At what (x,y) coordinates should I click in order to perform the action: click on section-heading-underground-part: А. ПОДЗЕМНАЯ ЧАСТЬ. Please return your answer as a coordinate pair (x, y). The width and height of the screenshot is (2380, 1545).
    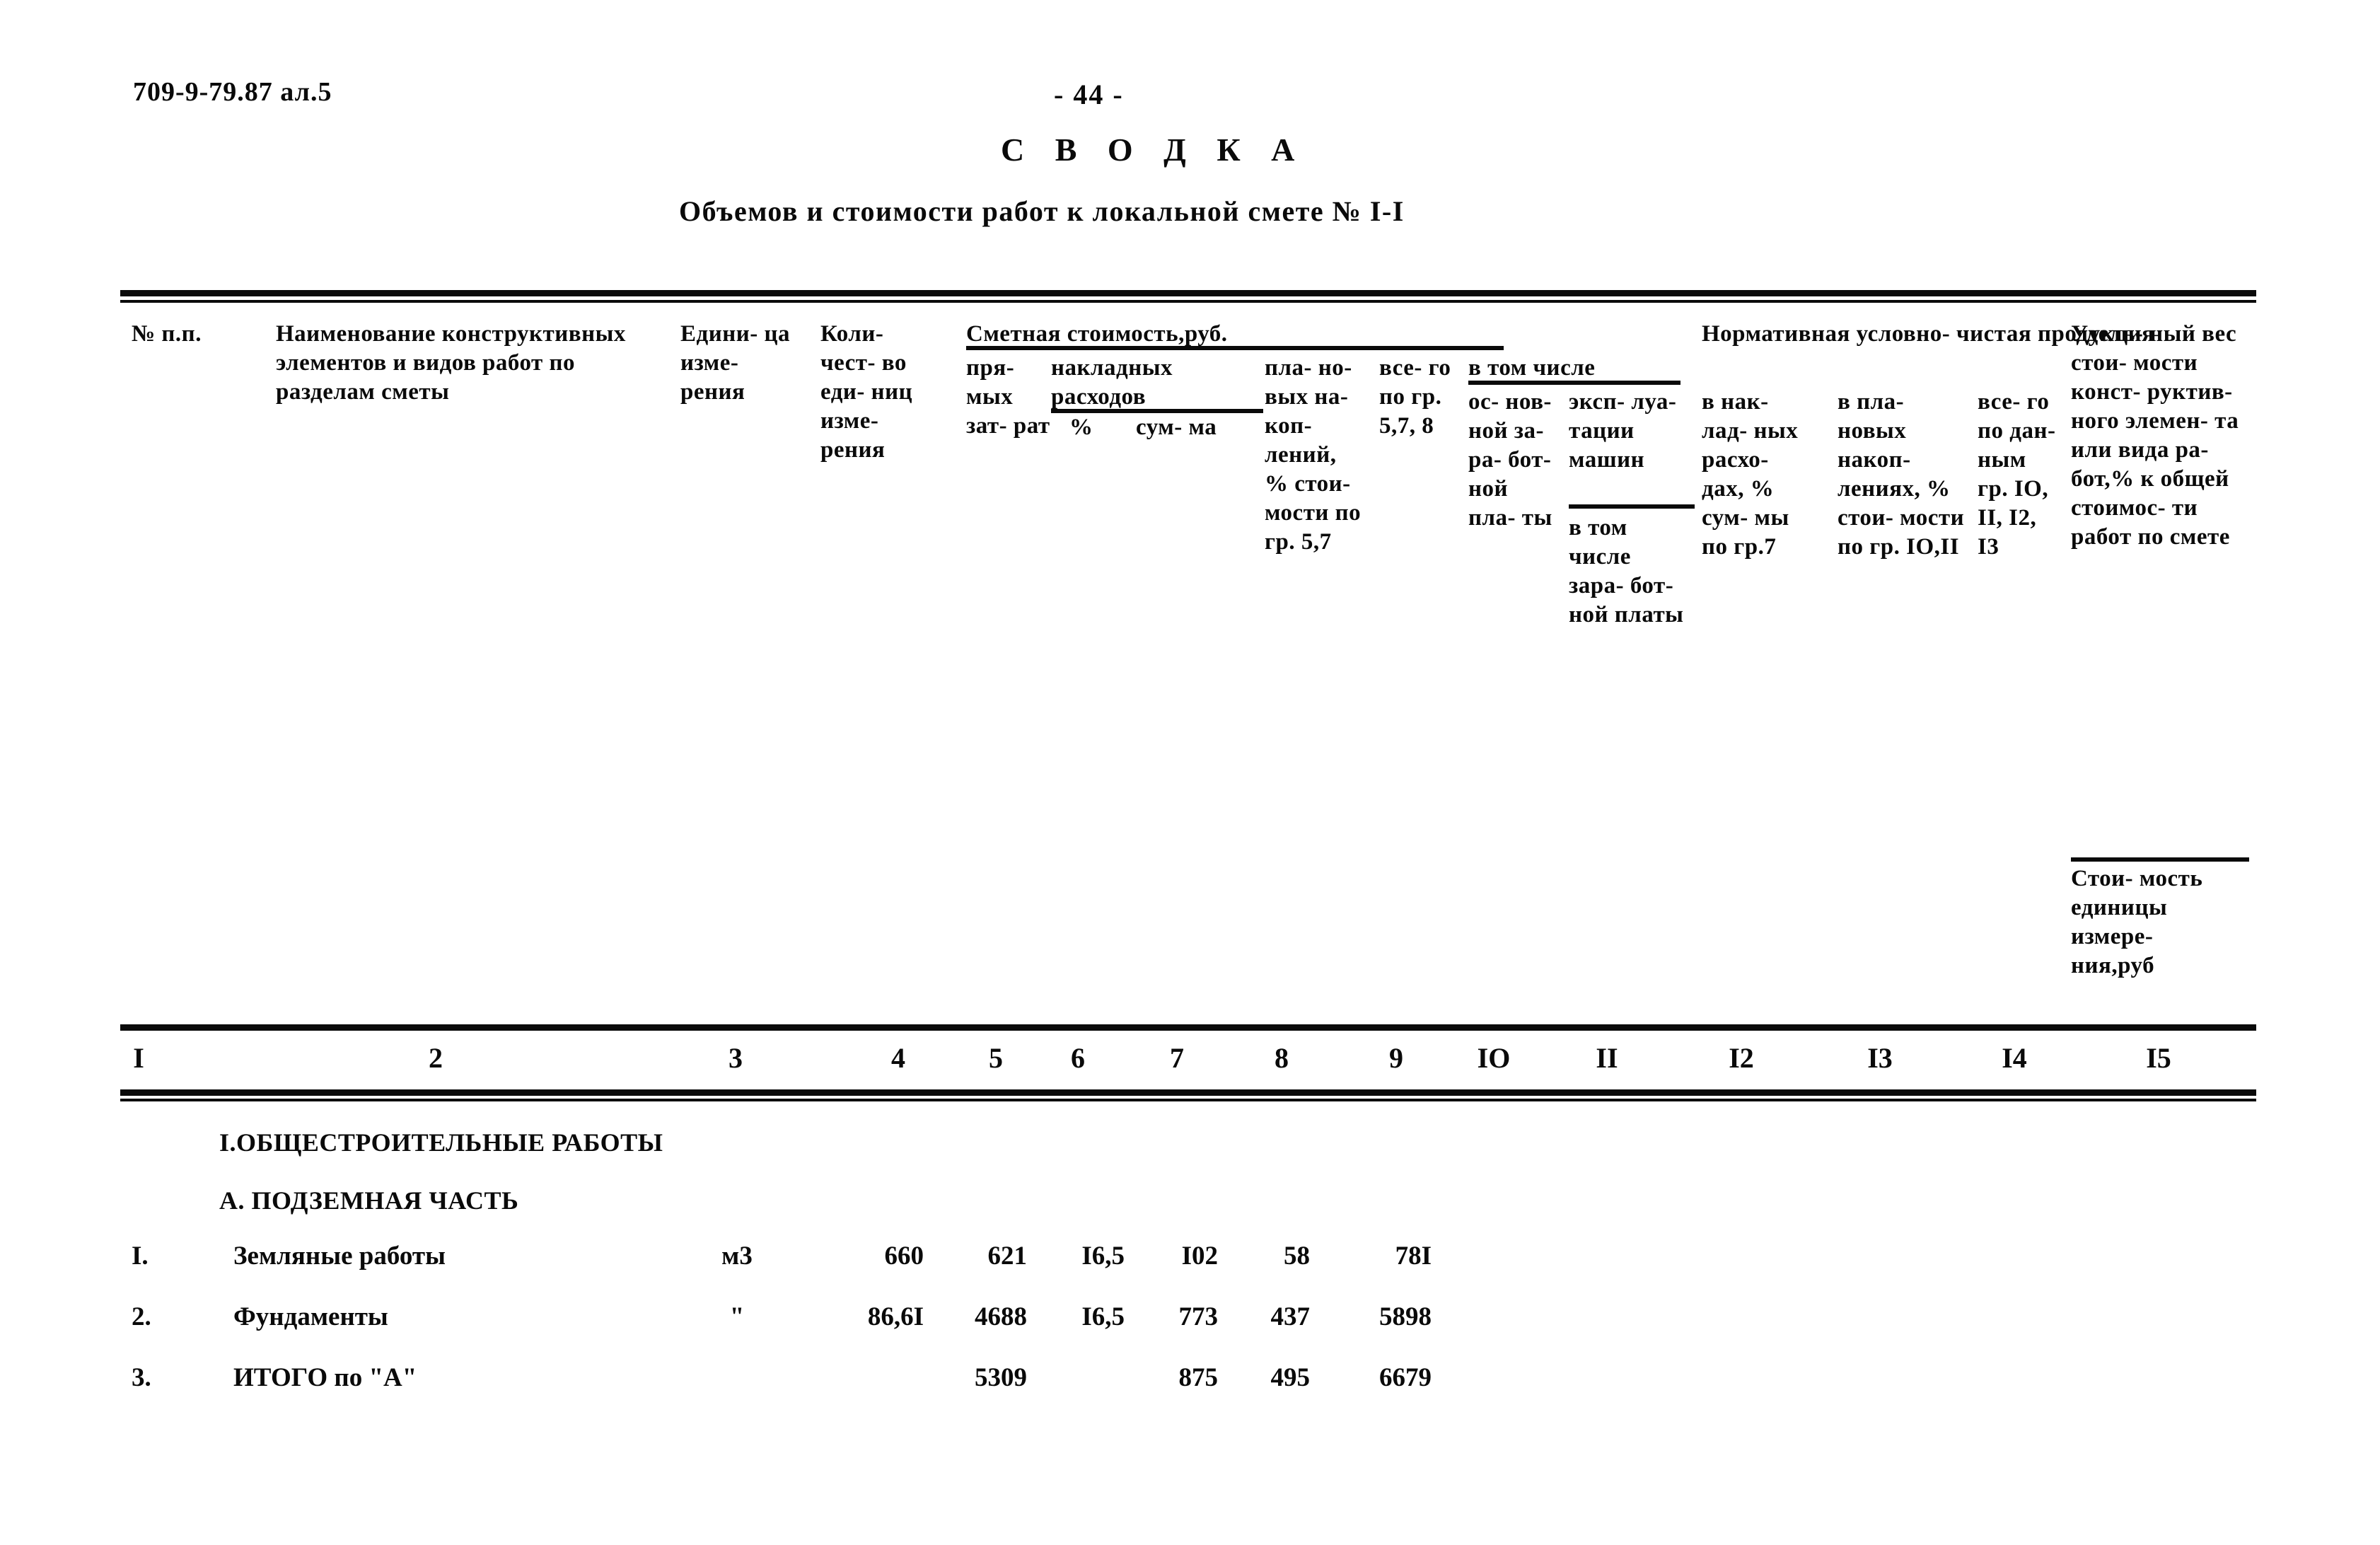
    Looking at the image, I should click on (369, 1201).